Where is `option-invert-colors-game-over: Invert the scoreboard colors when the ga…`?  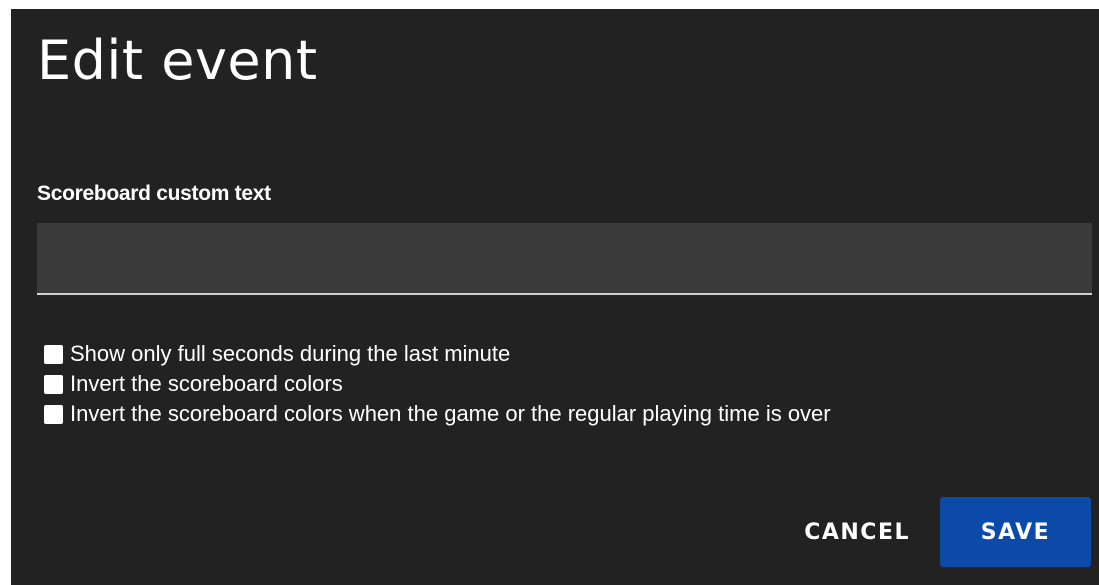
option-invert-colors-game-over: Invert the scoreboard colors when the ga… is located at coordinates (437, 414).